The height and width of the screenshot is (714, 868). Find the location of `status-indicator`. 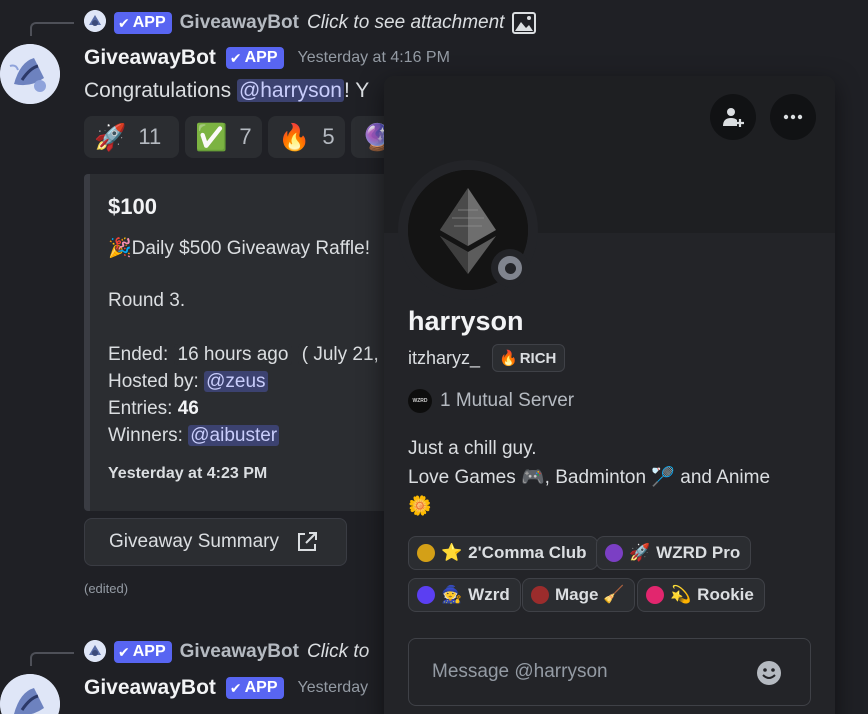

status-indicator is located at coordinates (510, 268).